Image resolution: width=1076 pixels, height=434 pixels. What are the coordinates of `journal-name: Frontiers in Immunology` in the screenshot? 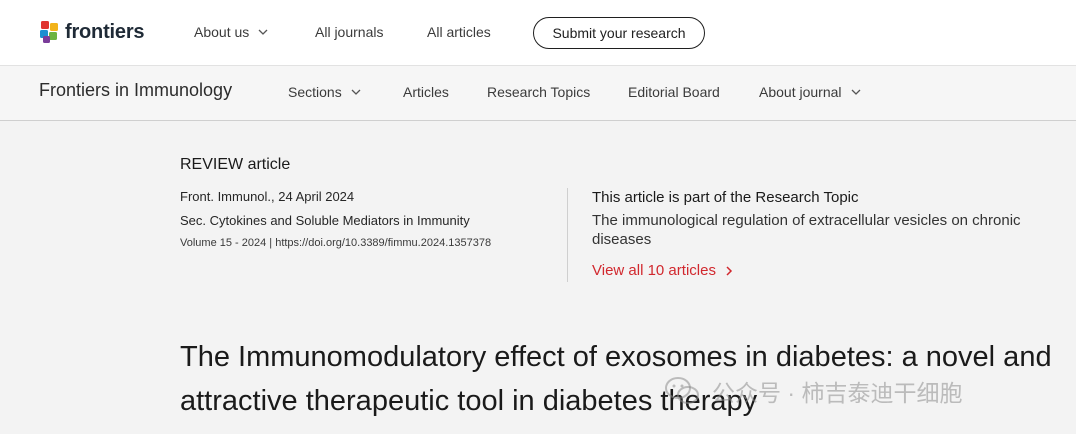 It's located at (135, 90).